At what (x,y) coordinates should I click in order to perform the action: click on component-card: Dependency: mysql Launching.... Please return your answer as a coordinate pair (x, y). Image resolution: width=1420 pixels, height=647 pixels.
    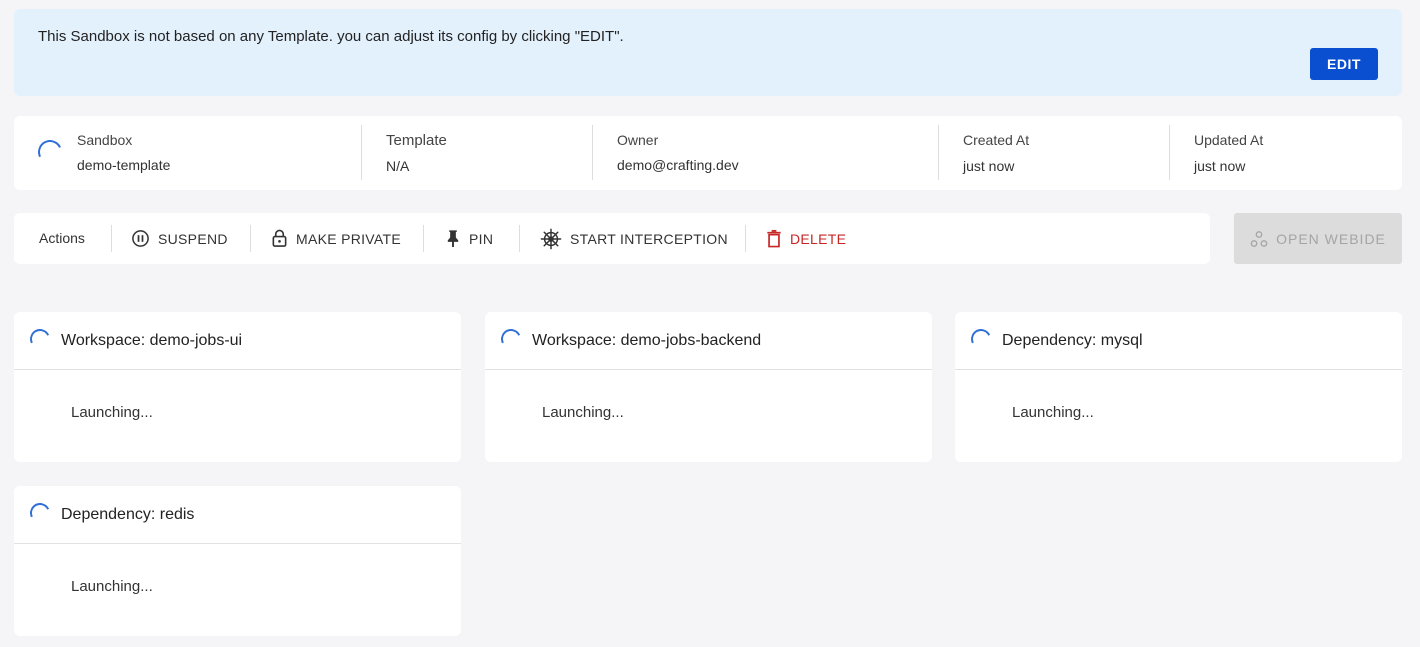
    Looking at the image, I should click on (1178, 387).